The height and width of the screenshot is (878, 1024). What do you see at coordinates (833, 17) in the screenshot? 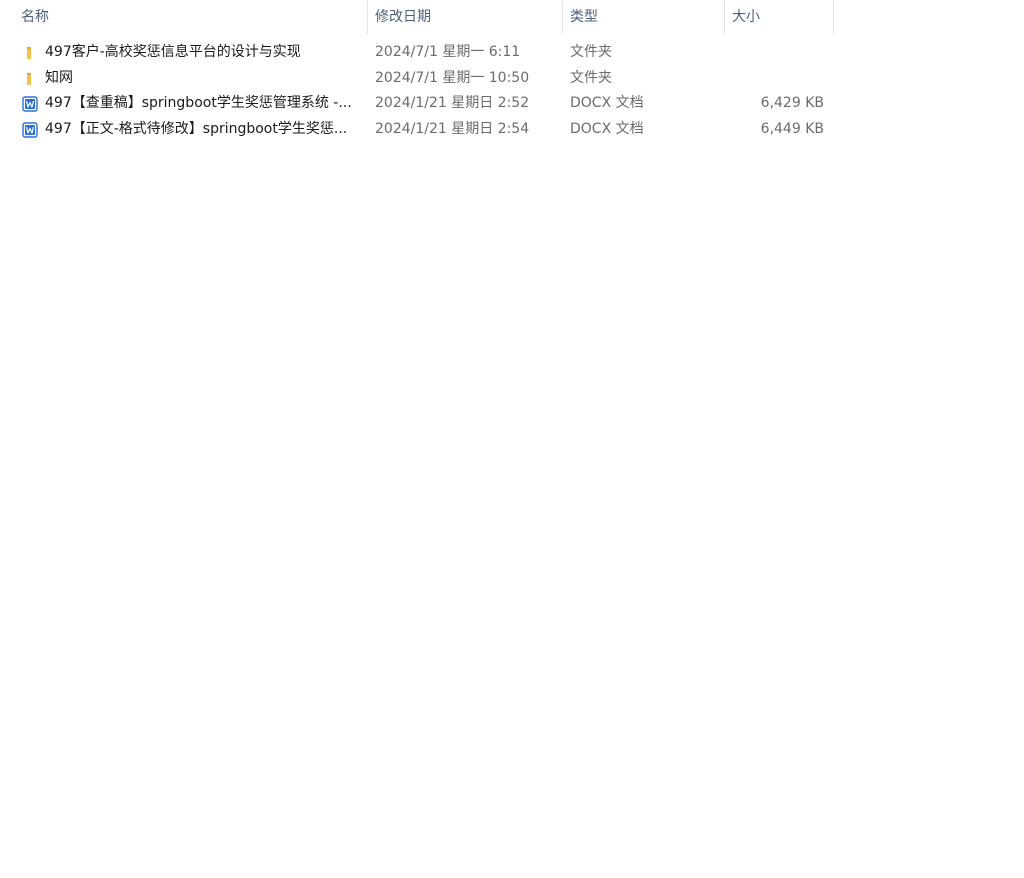
I see `column-divider` at bounding box center [833, 17].